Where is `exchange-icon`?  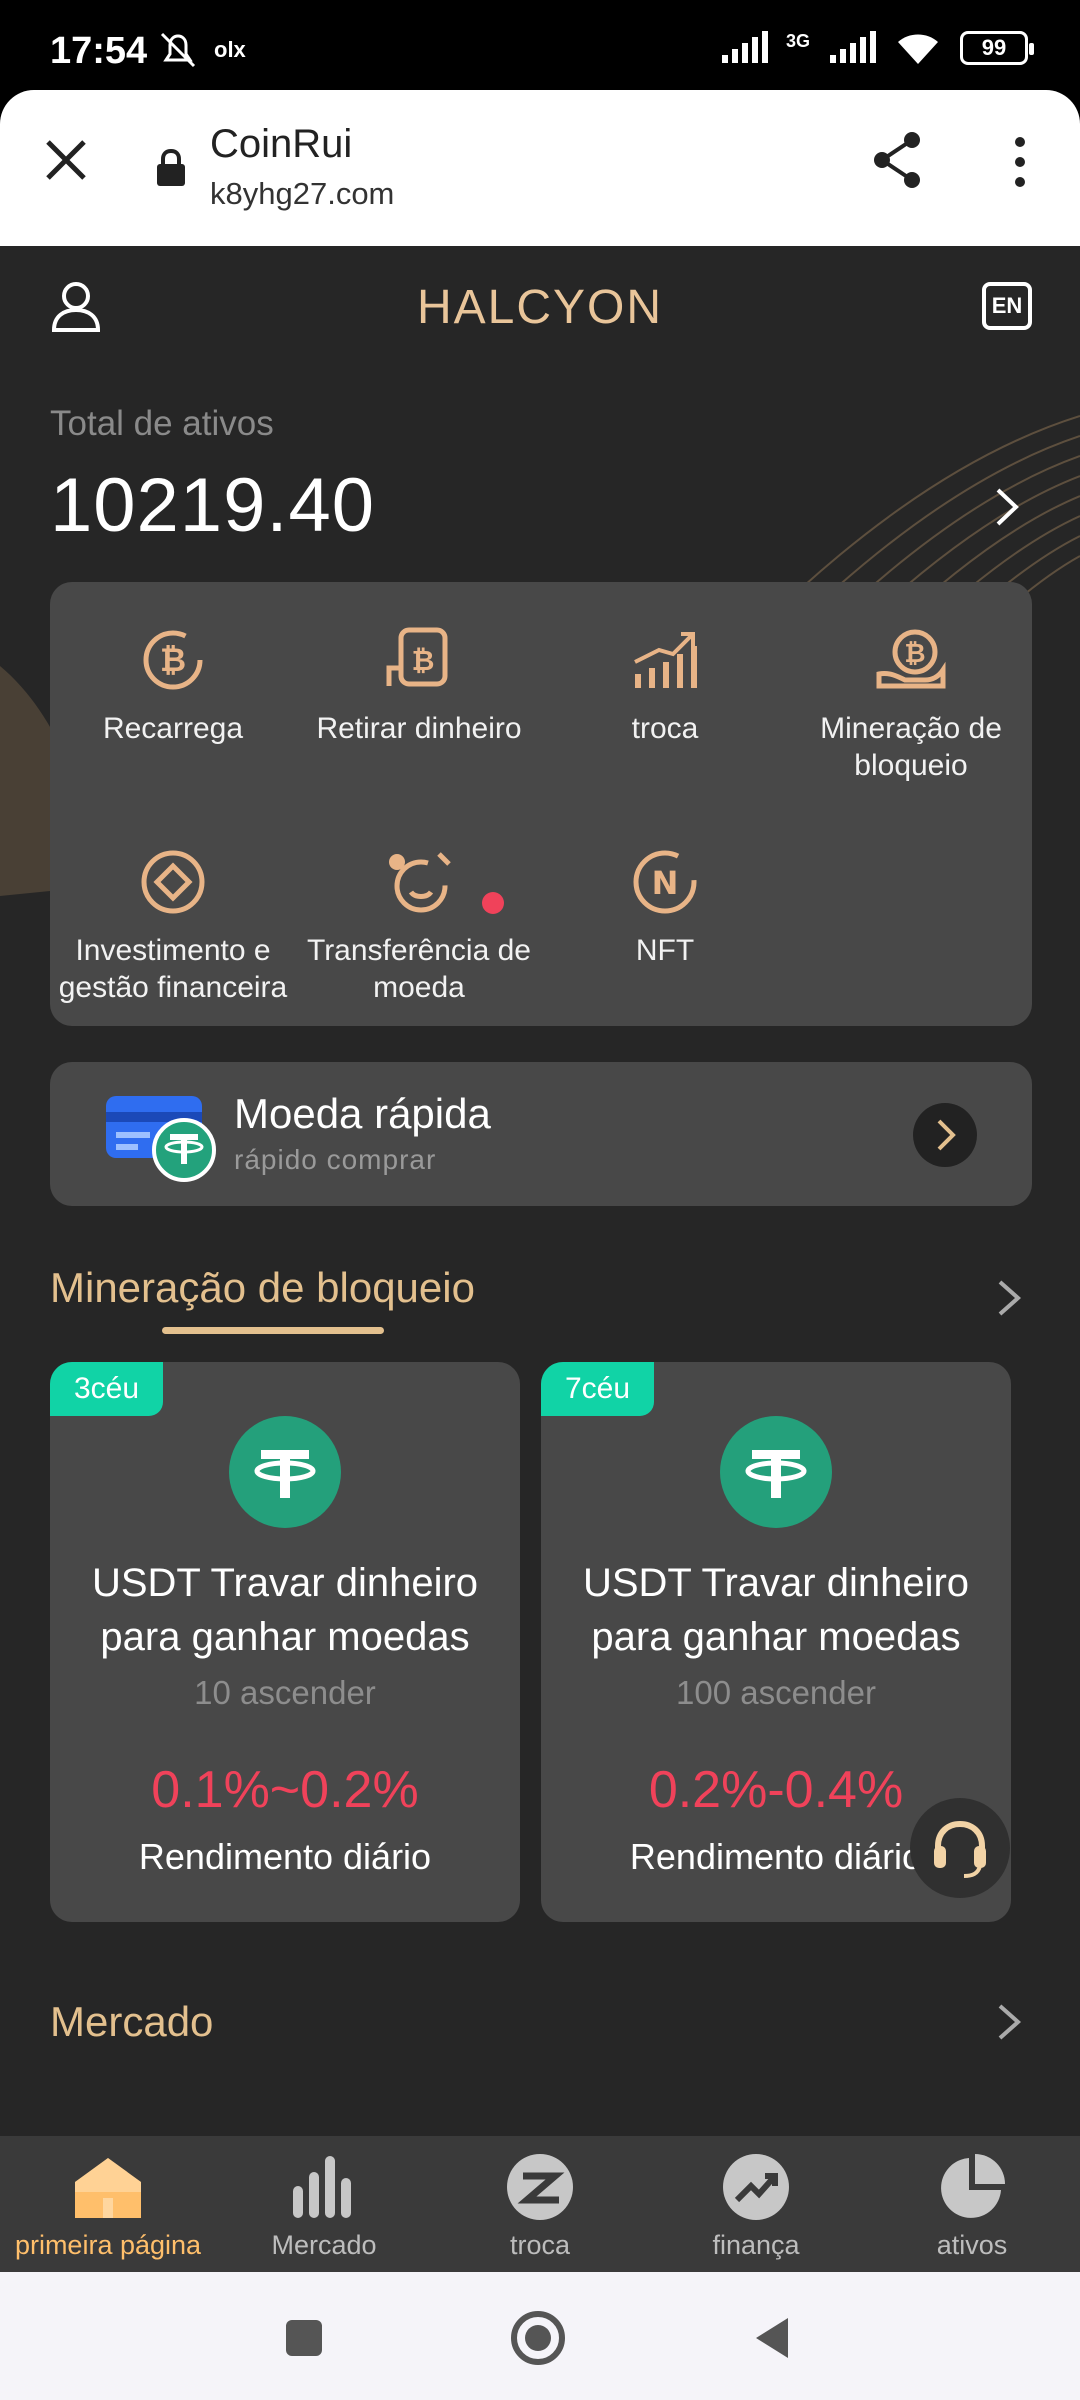 exchange-icon is located at coordinates (540, 2187).